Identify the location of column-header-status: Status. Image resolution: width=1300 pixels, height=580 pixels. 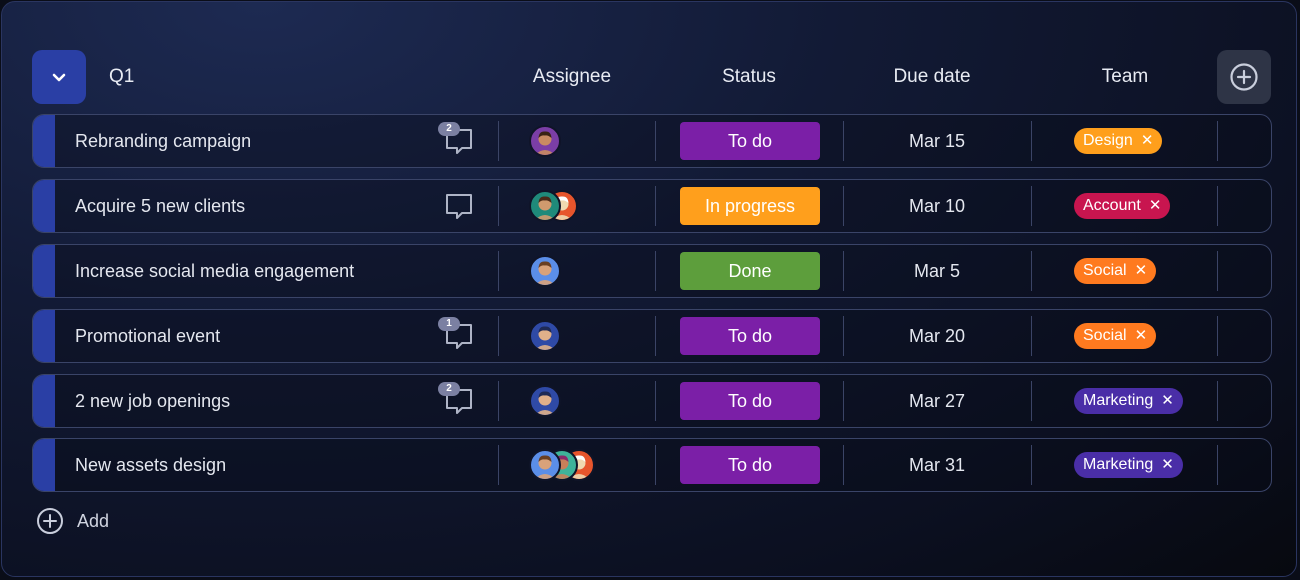
(749, 77).